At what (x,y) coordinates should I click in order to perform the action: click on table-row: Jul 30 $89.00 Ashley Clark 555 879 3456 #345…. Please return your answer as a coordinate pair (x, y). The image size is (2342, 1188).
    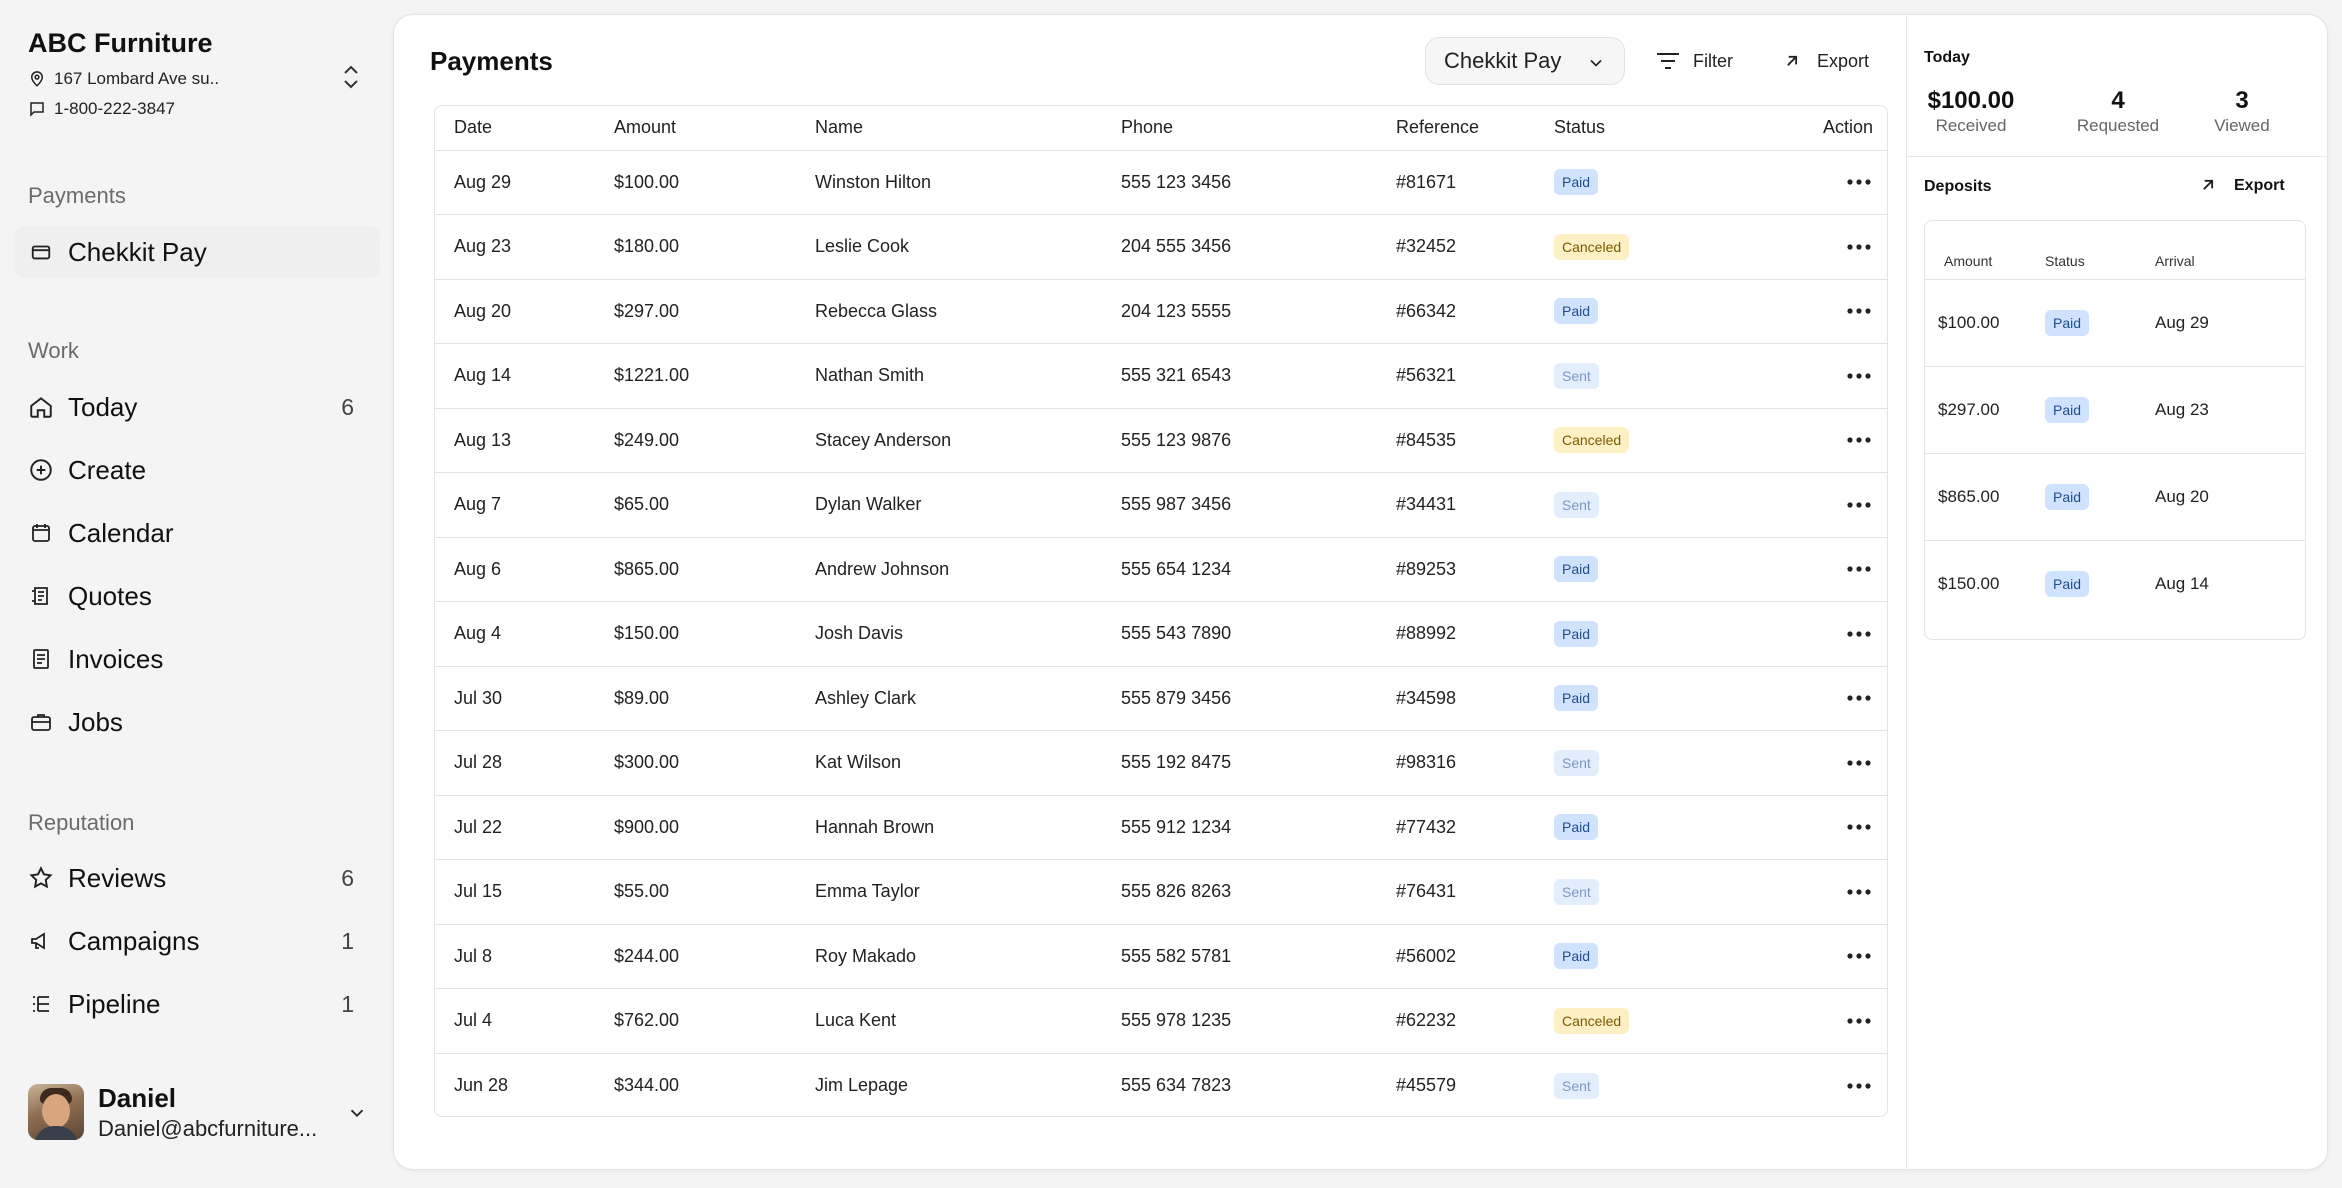
    Looking at the image, I should click on (1161, 698).